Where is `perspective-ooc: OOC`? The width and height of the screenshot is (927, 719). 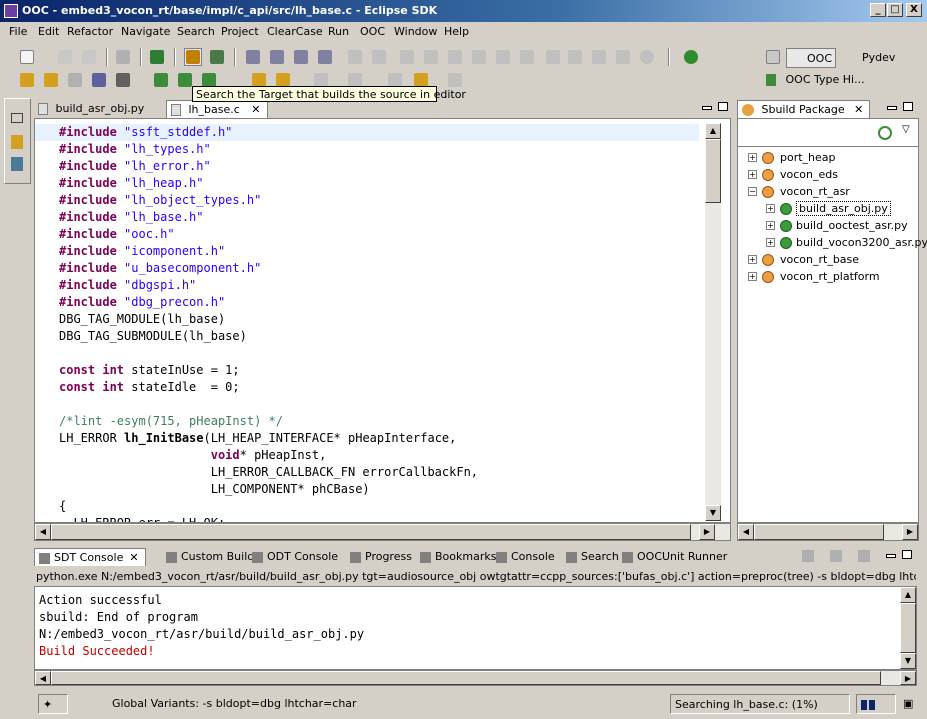
perspective-ooc: OOC is located at coordinates (811, 58).